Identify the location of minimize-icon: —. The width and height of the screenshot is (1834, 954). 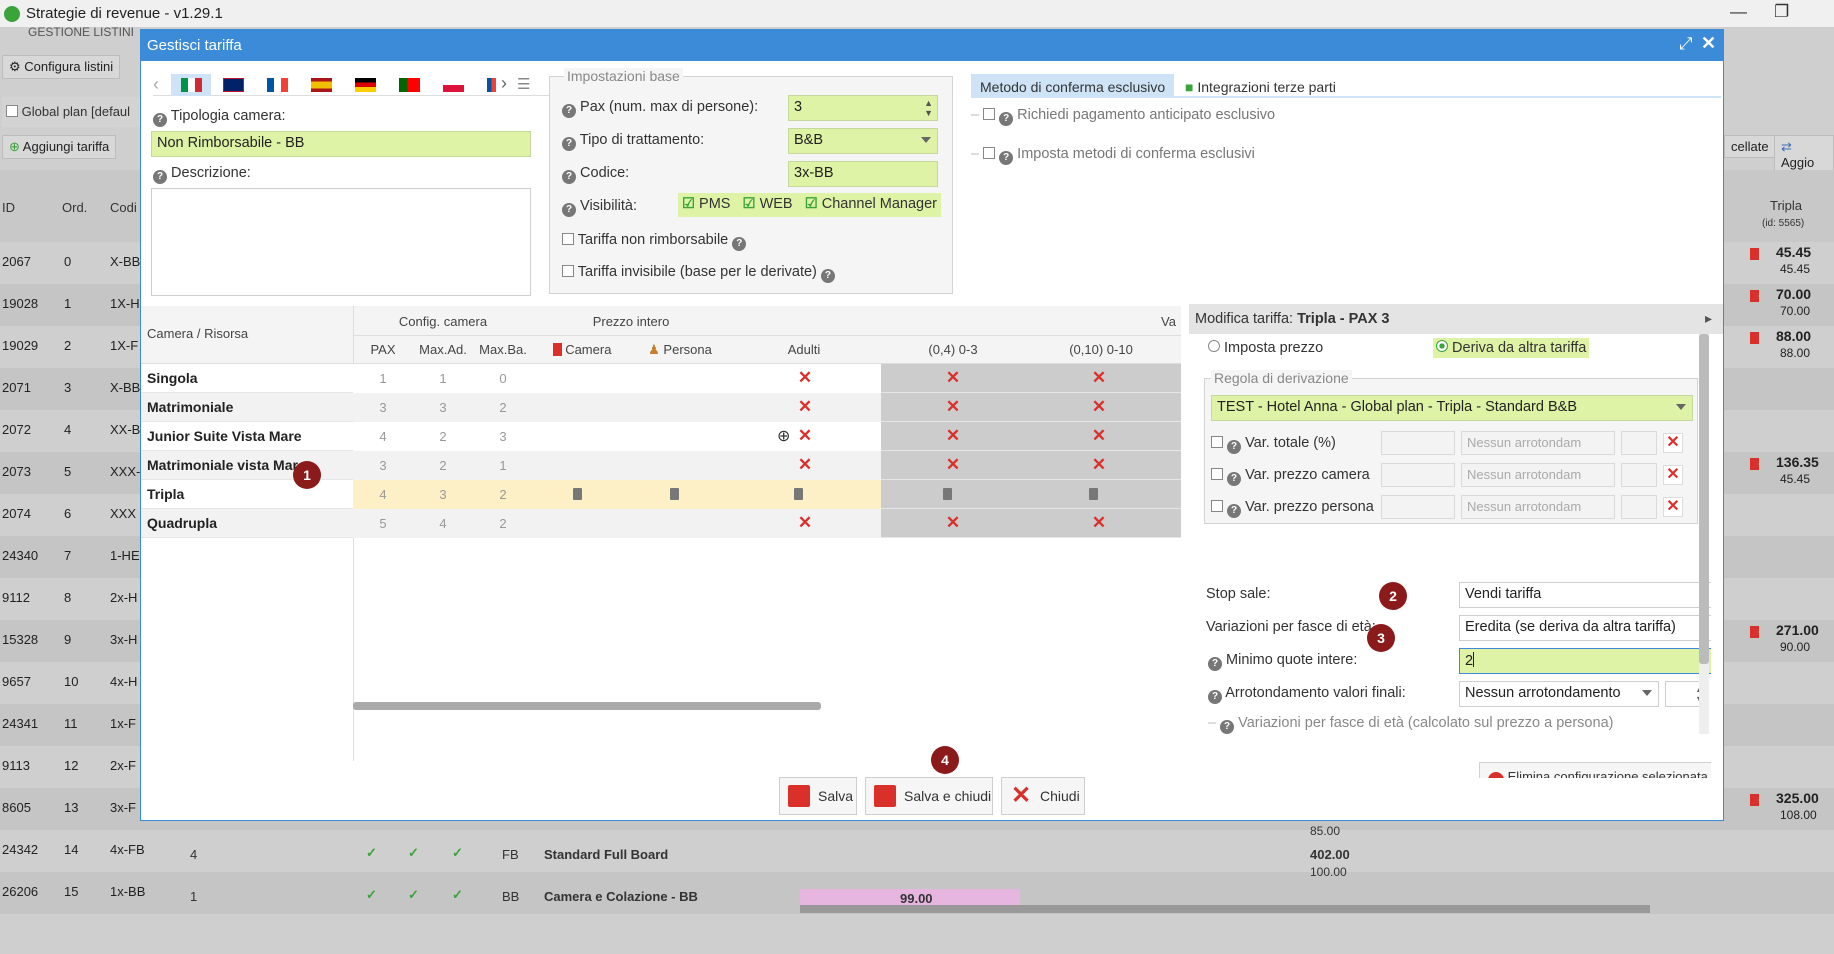
(1738, 12).